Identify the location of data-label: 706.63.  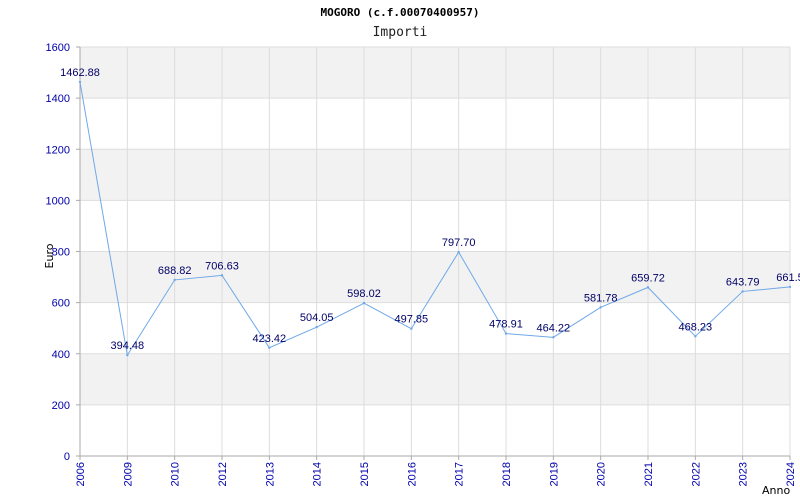
(222, 266).